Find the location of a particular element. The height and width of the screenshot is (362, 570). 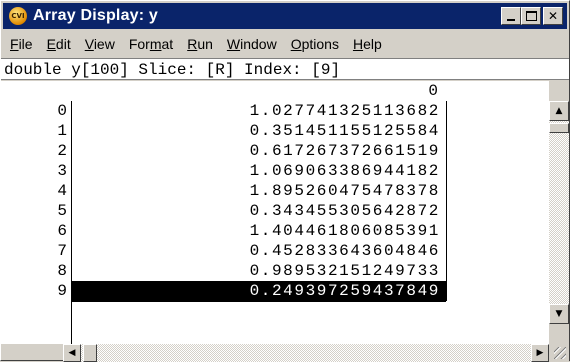

column-header-row: 0 is located at coordinates (275, 91).